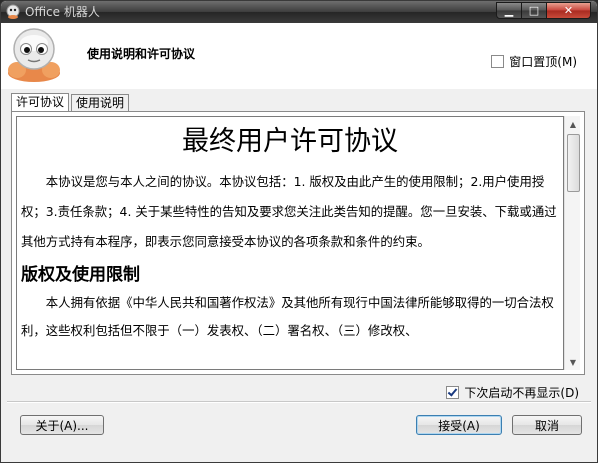  I want to click on header-title: 使用说明和许可协议, so click(141, 54).